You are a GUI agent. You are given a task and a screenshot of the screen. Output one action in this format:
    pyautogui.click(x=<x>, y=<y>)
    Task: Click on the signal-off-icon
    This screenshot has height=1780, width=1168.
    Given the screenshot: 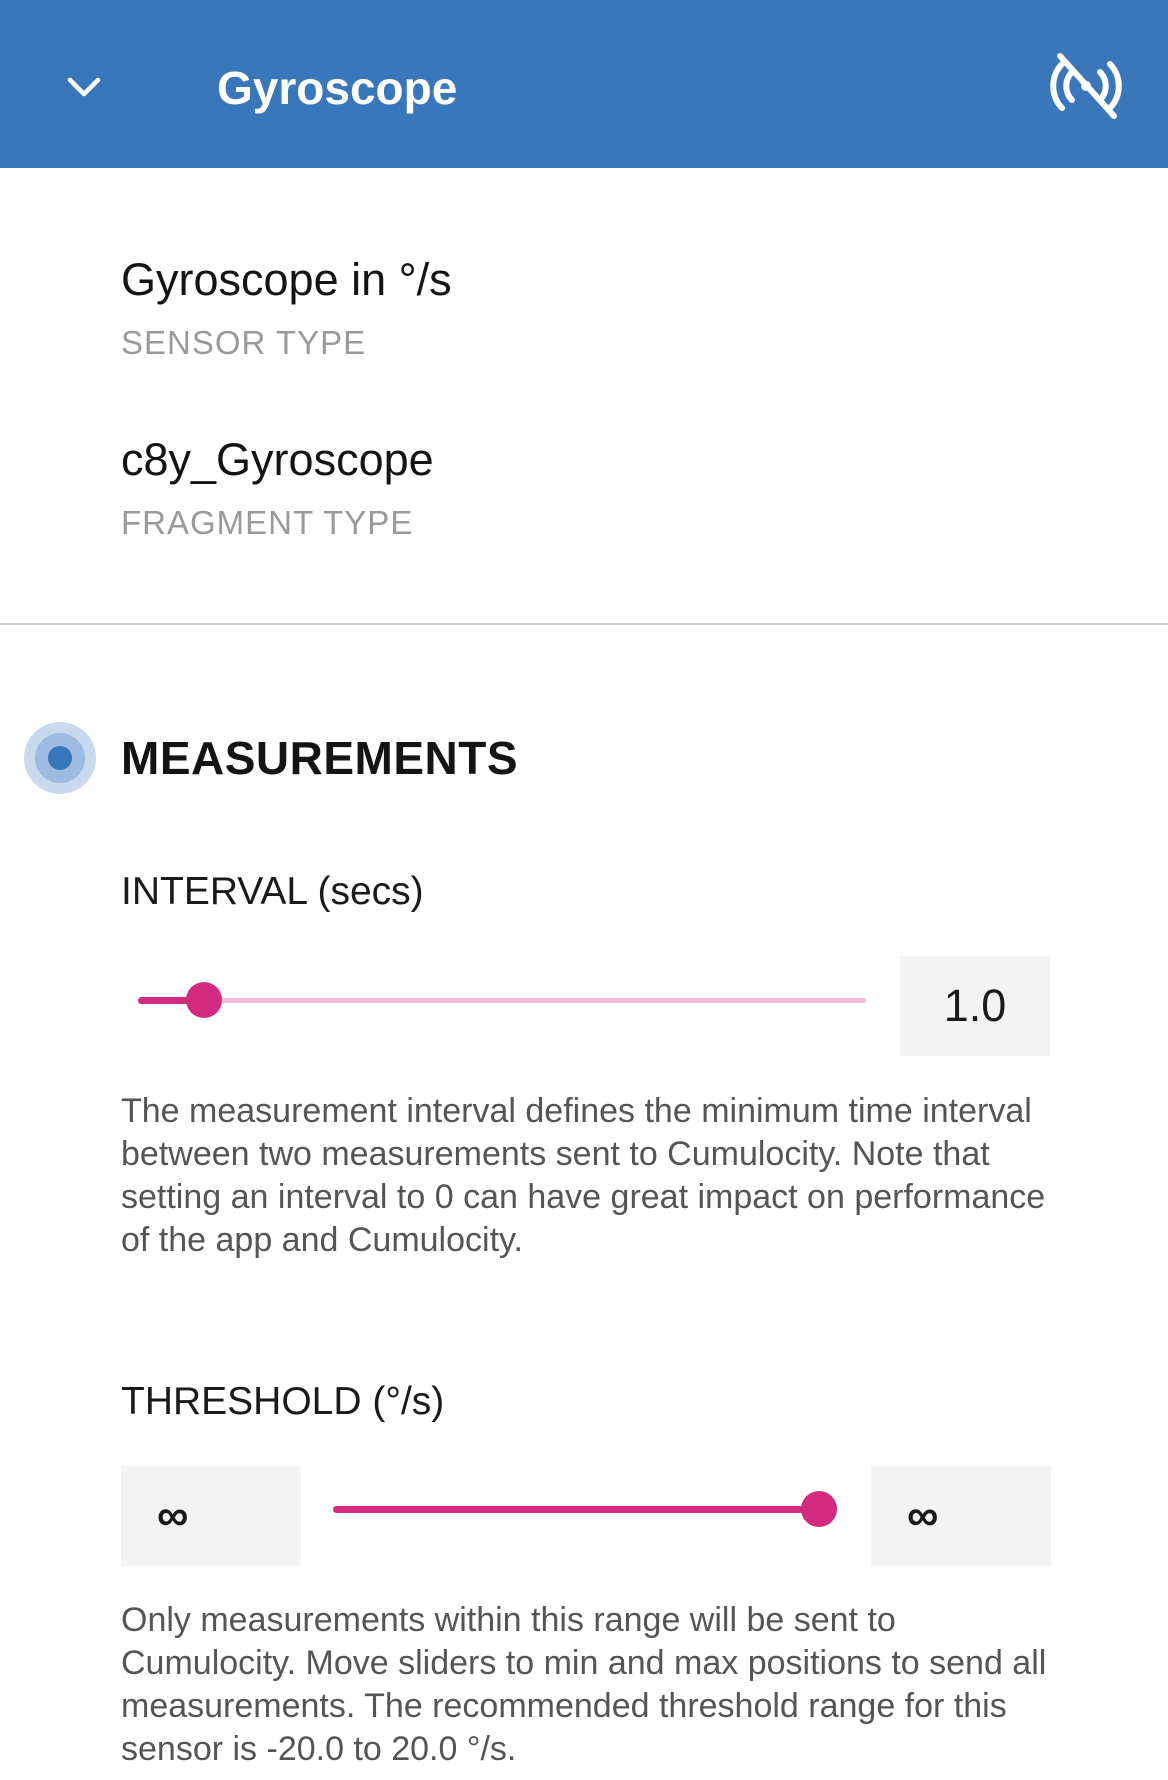 What is the action you would take?
    pyautogui.click(x=1086, y=86)
    